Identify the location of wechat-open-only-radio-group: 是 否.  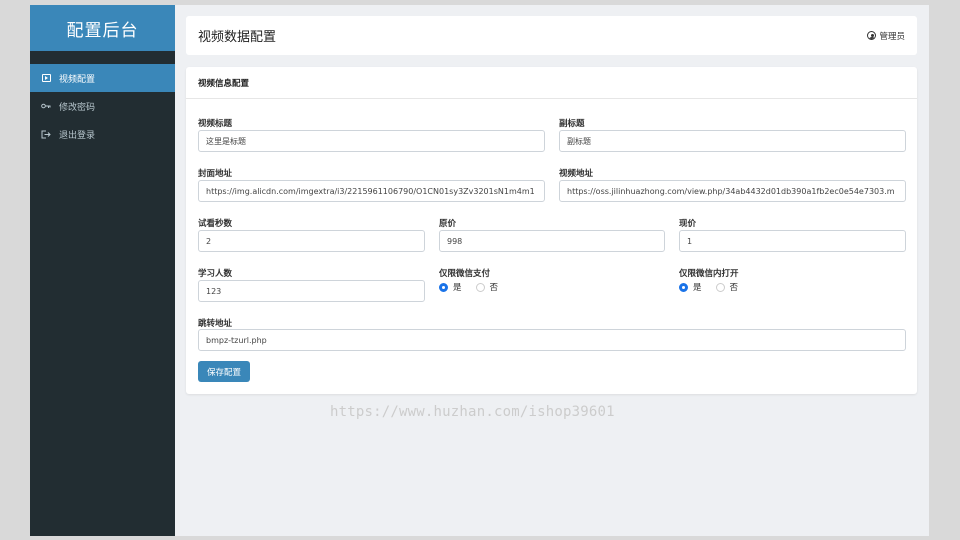
(715, 287).